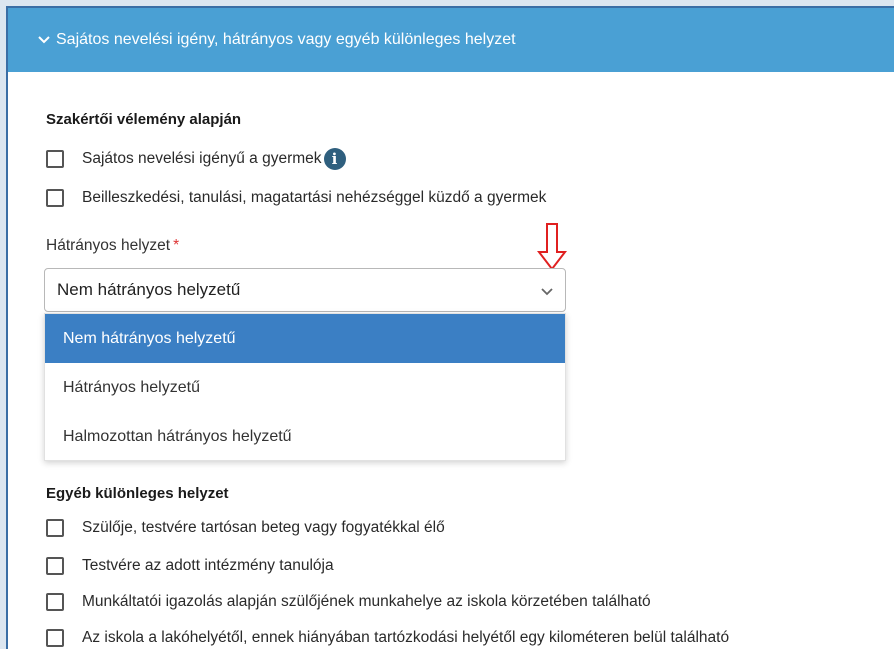  Describe the element at coordinates (305, 290) in the screenshot. I see `disadvantage-select: Nem hátrányos helyzetű` at that location.